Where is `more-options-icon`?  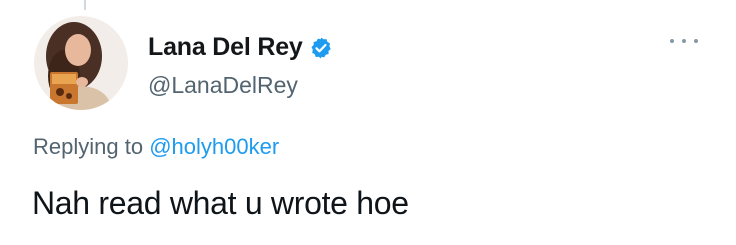
more-options-icon is located at coordinates (684, 41).